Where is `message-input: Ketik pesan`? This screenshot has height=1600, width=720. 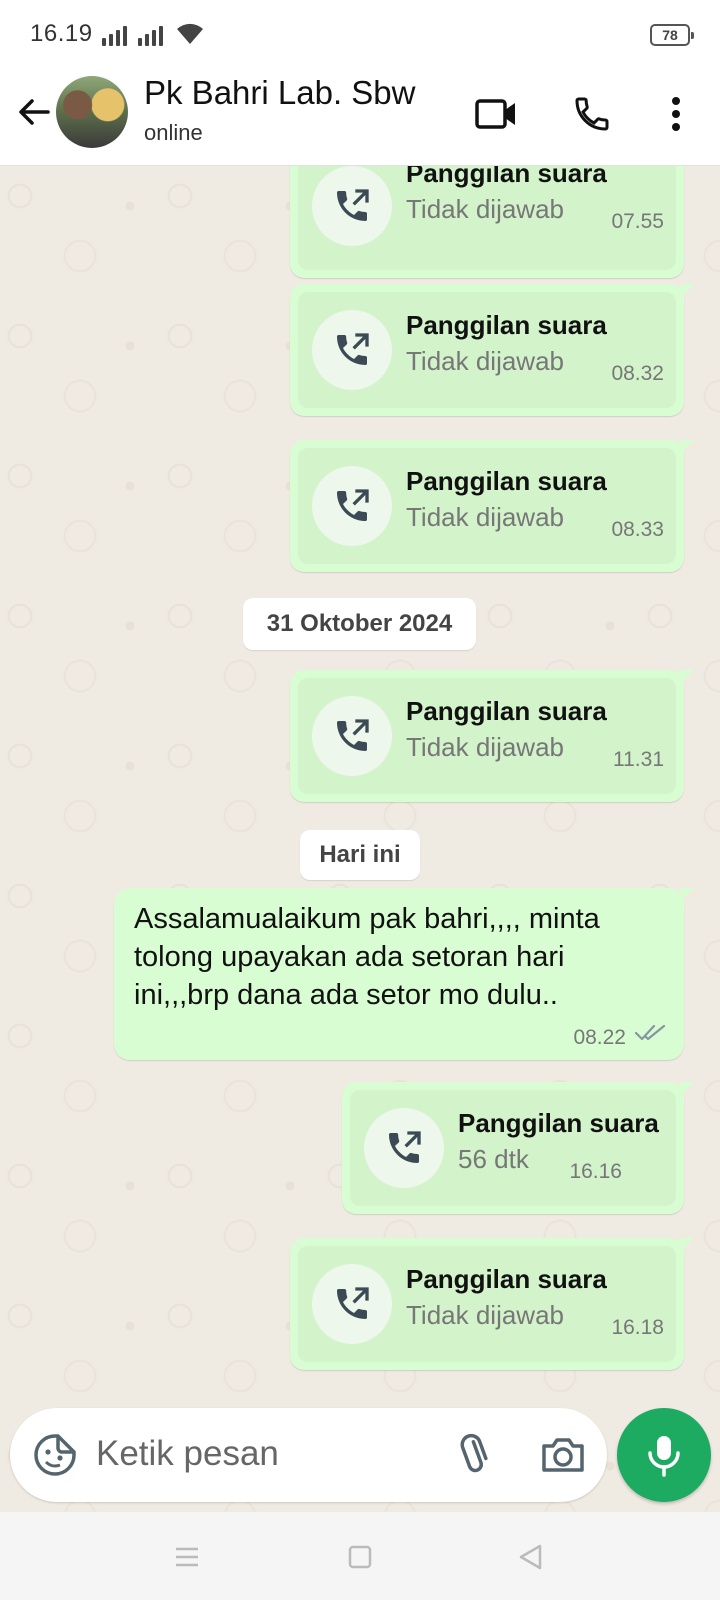
message-input: Ketik pesan is located at coordinates (187, 1454).